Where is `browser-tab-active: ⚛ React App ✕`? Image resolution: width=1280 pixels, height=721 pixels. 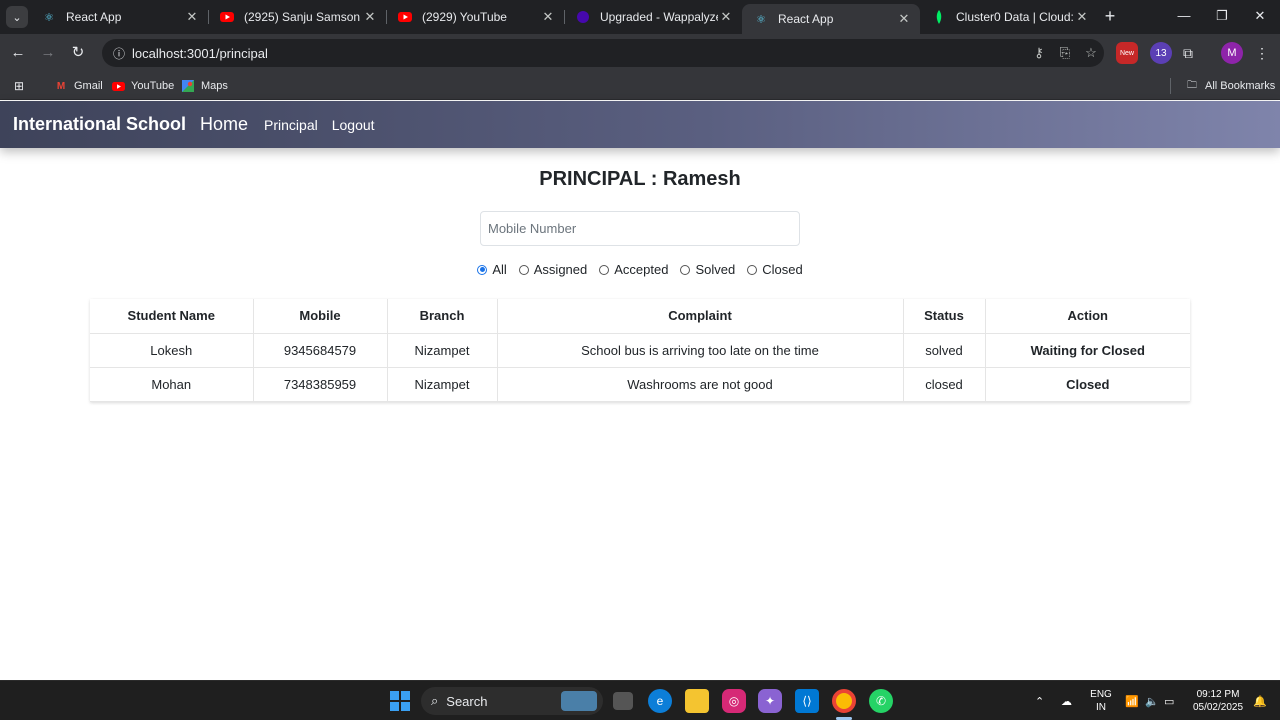
browser-tab-active: ⚛ React App ✕ is located at coordinates (831, 19).